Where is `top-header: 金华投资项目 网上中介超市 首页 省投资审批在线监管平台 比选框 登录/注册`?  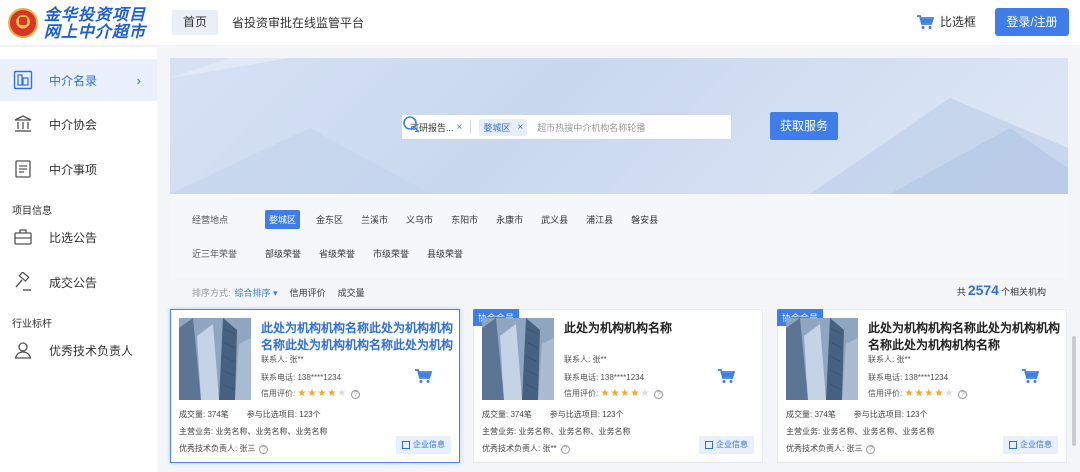 top-header: 金华投资项目 网上中介超市 首页 省投资审批在线监管平台 比选框 登录/注册 is located at coordinates (540, 23).